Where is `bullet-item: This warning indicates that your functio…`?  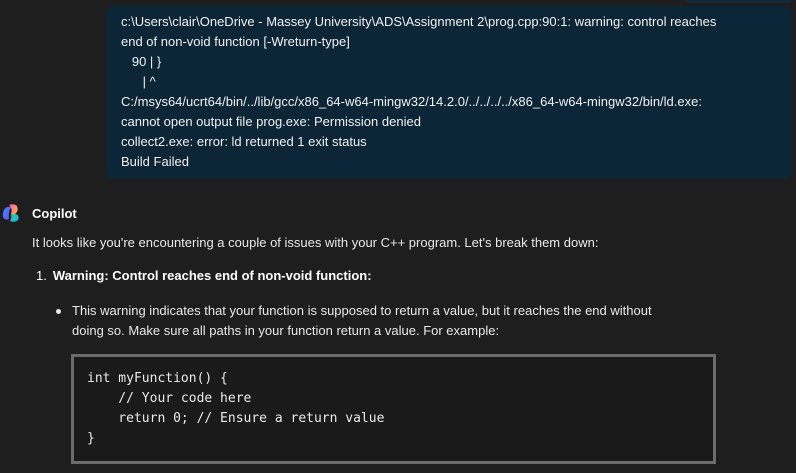 bullet-item: This warning indicates that your functio… is located at coordinates (396, 321).